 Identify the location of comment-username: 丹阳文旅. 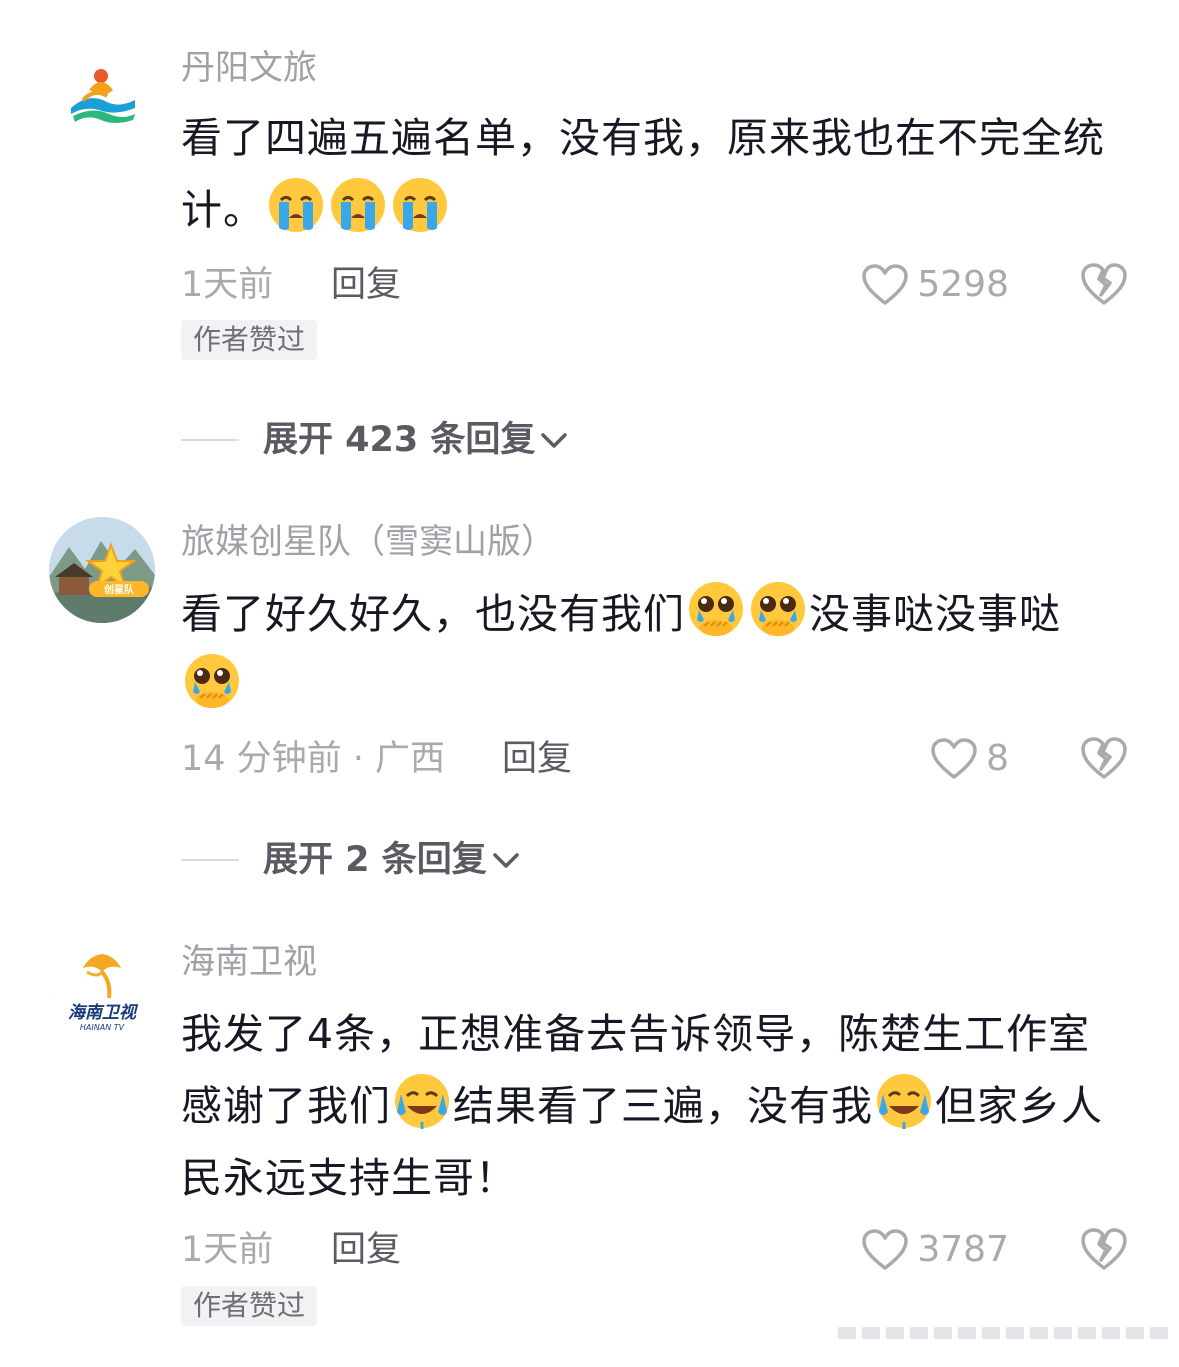
(249, 68).